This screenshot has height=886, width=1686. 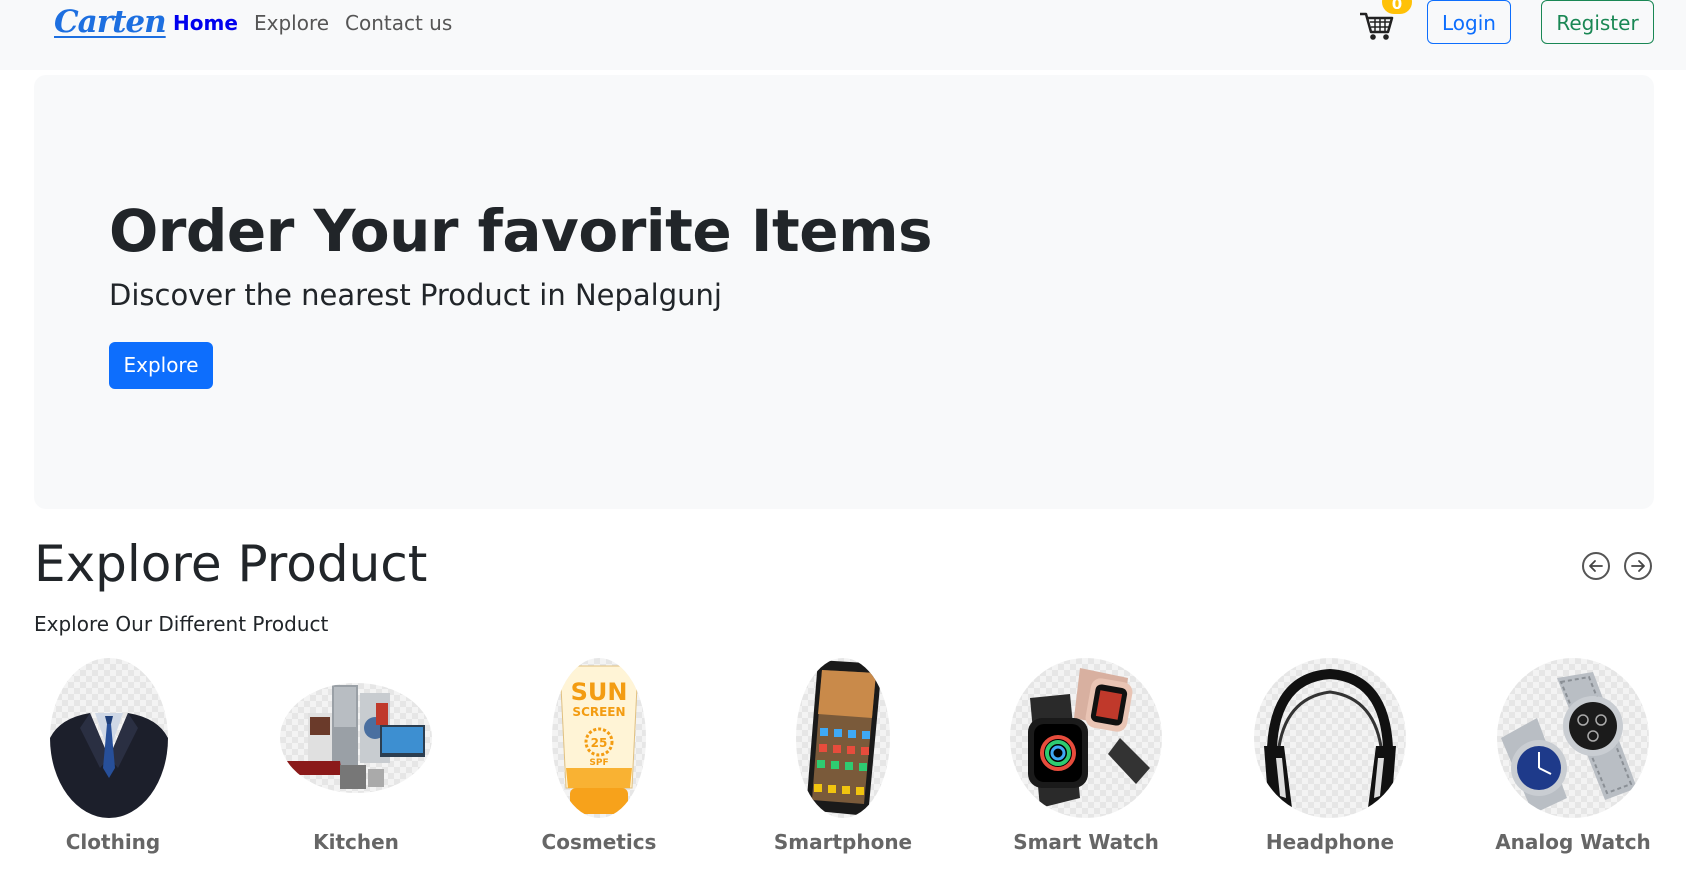 I want to click on headphone-image, so click(x=1330, y=738).